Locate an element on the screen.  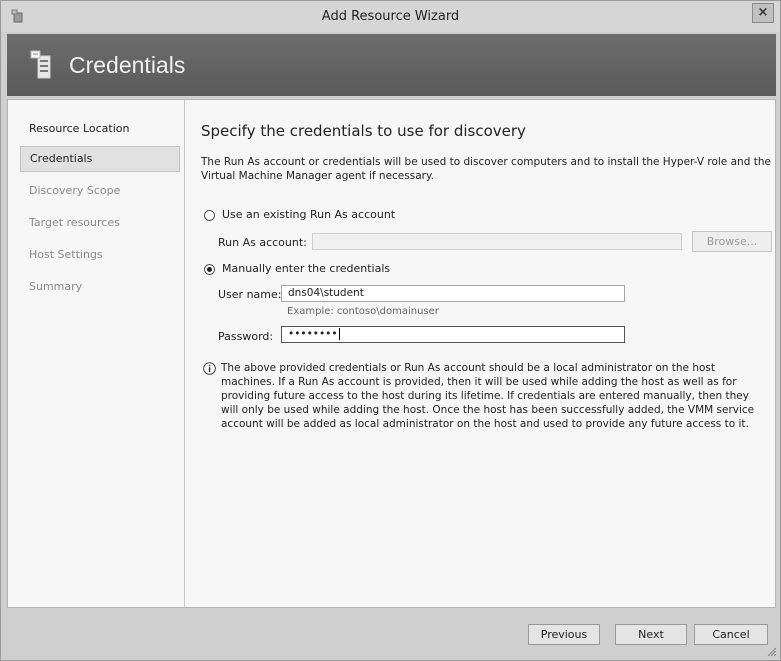
next-button: Next is located at coordinates (651, 634).